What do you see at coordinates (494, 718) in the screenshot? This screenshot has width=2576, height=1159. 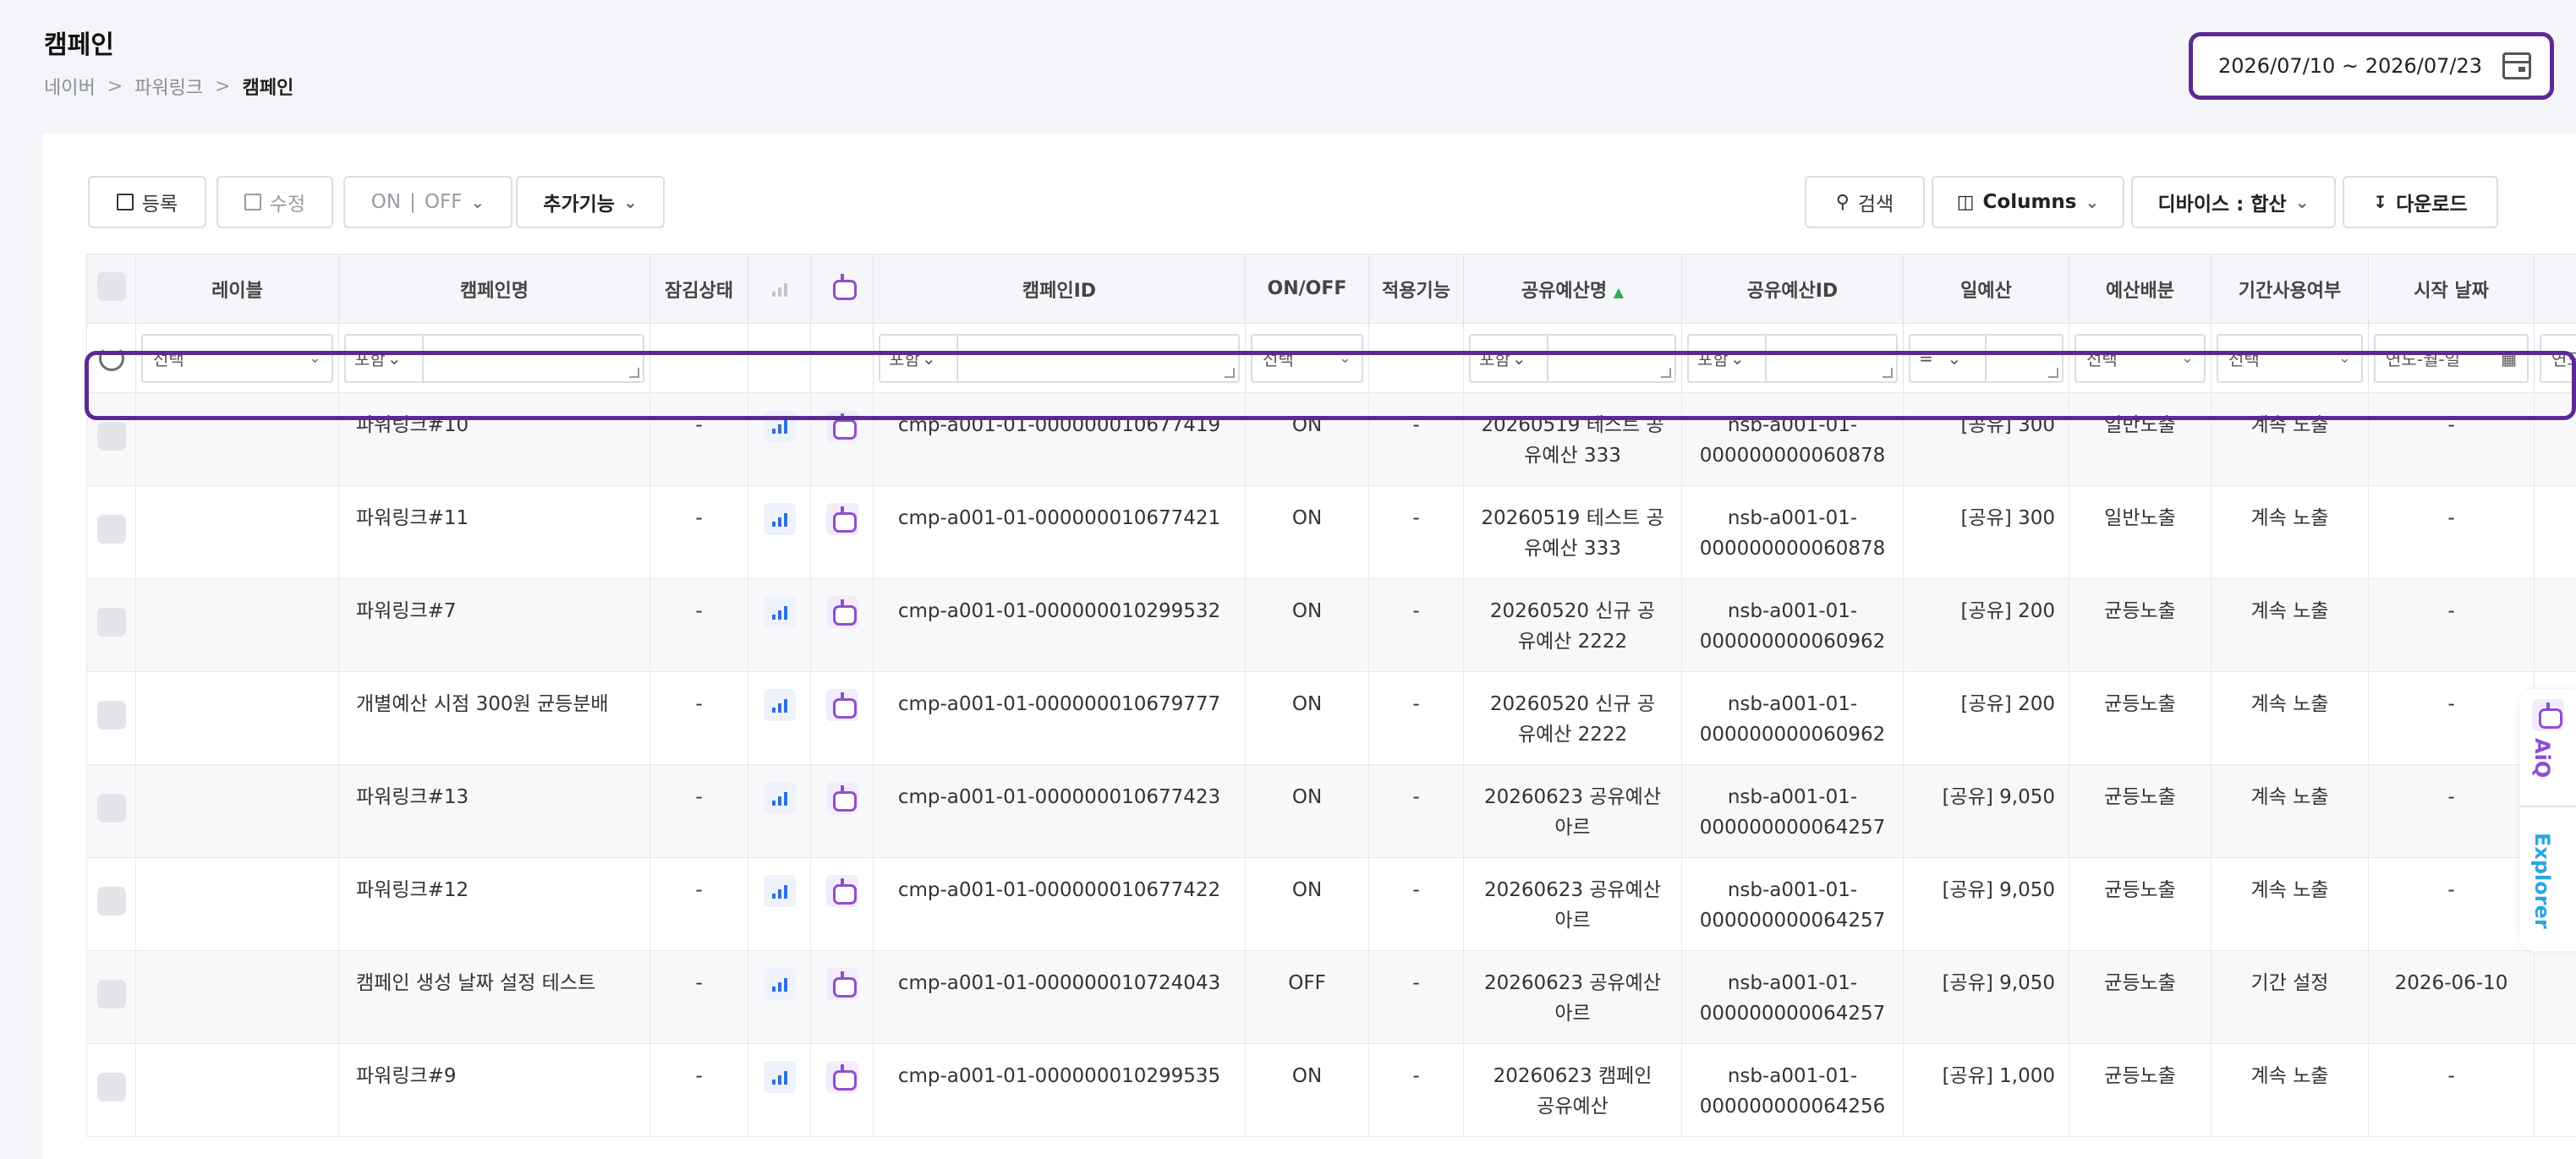 I see `campaign-name-cell: 개별예산 시점 300원 균등분배` at bounding box center [494, 718].